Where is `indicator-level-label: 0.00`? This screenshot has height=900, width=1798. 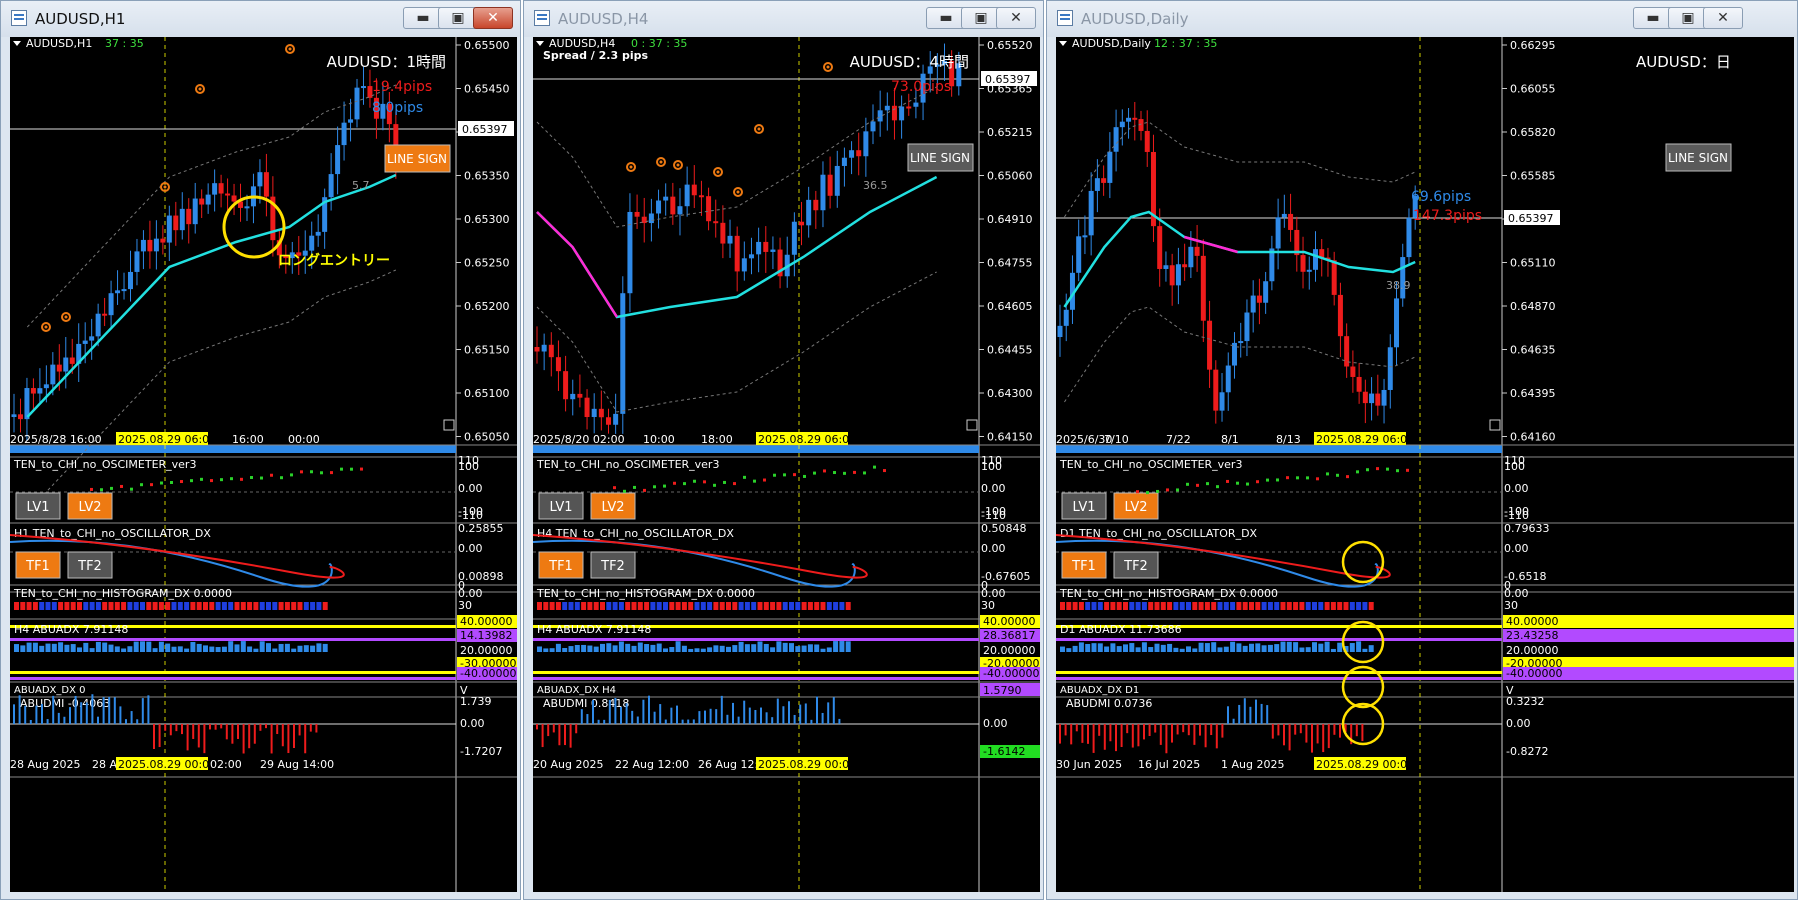 indicator-level-label: 0.00 is located at coordinates (995, 723).